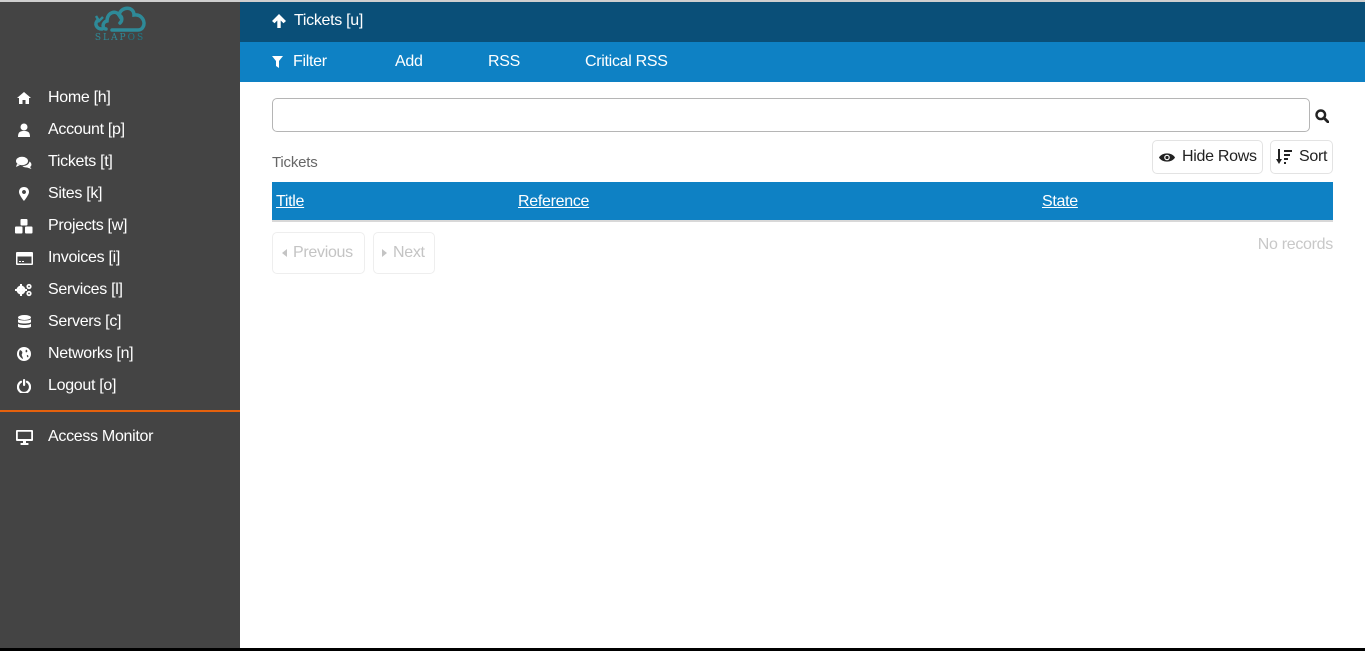 The width and height of the screenshot is (1365, 651). What do you see at coordinates (1167, 157) in the screenshot?
I see `eye-icon` at bounding box center [1167, 157].